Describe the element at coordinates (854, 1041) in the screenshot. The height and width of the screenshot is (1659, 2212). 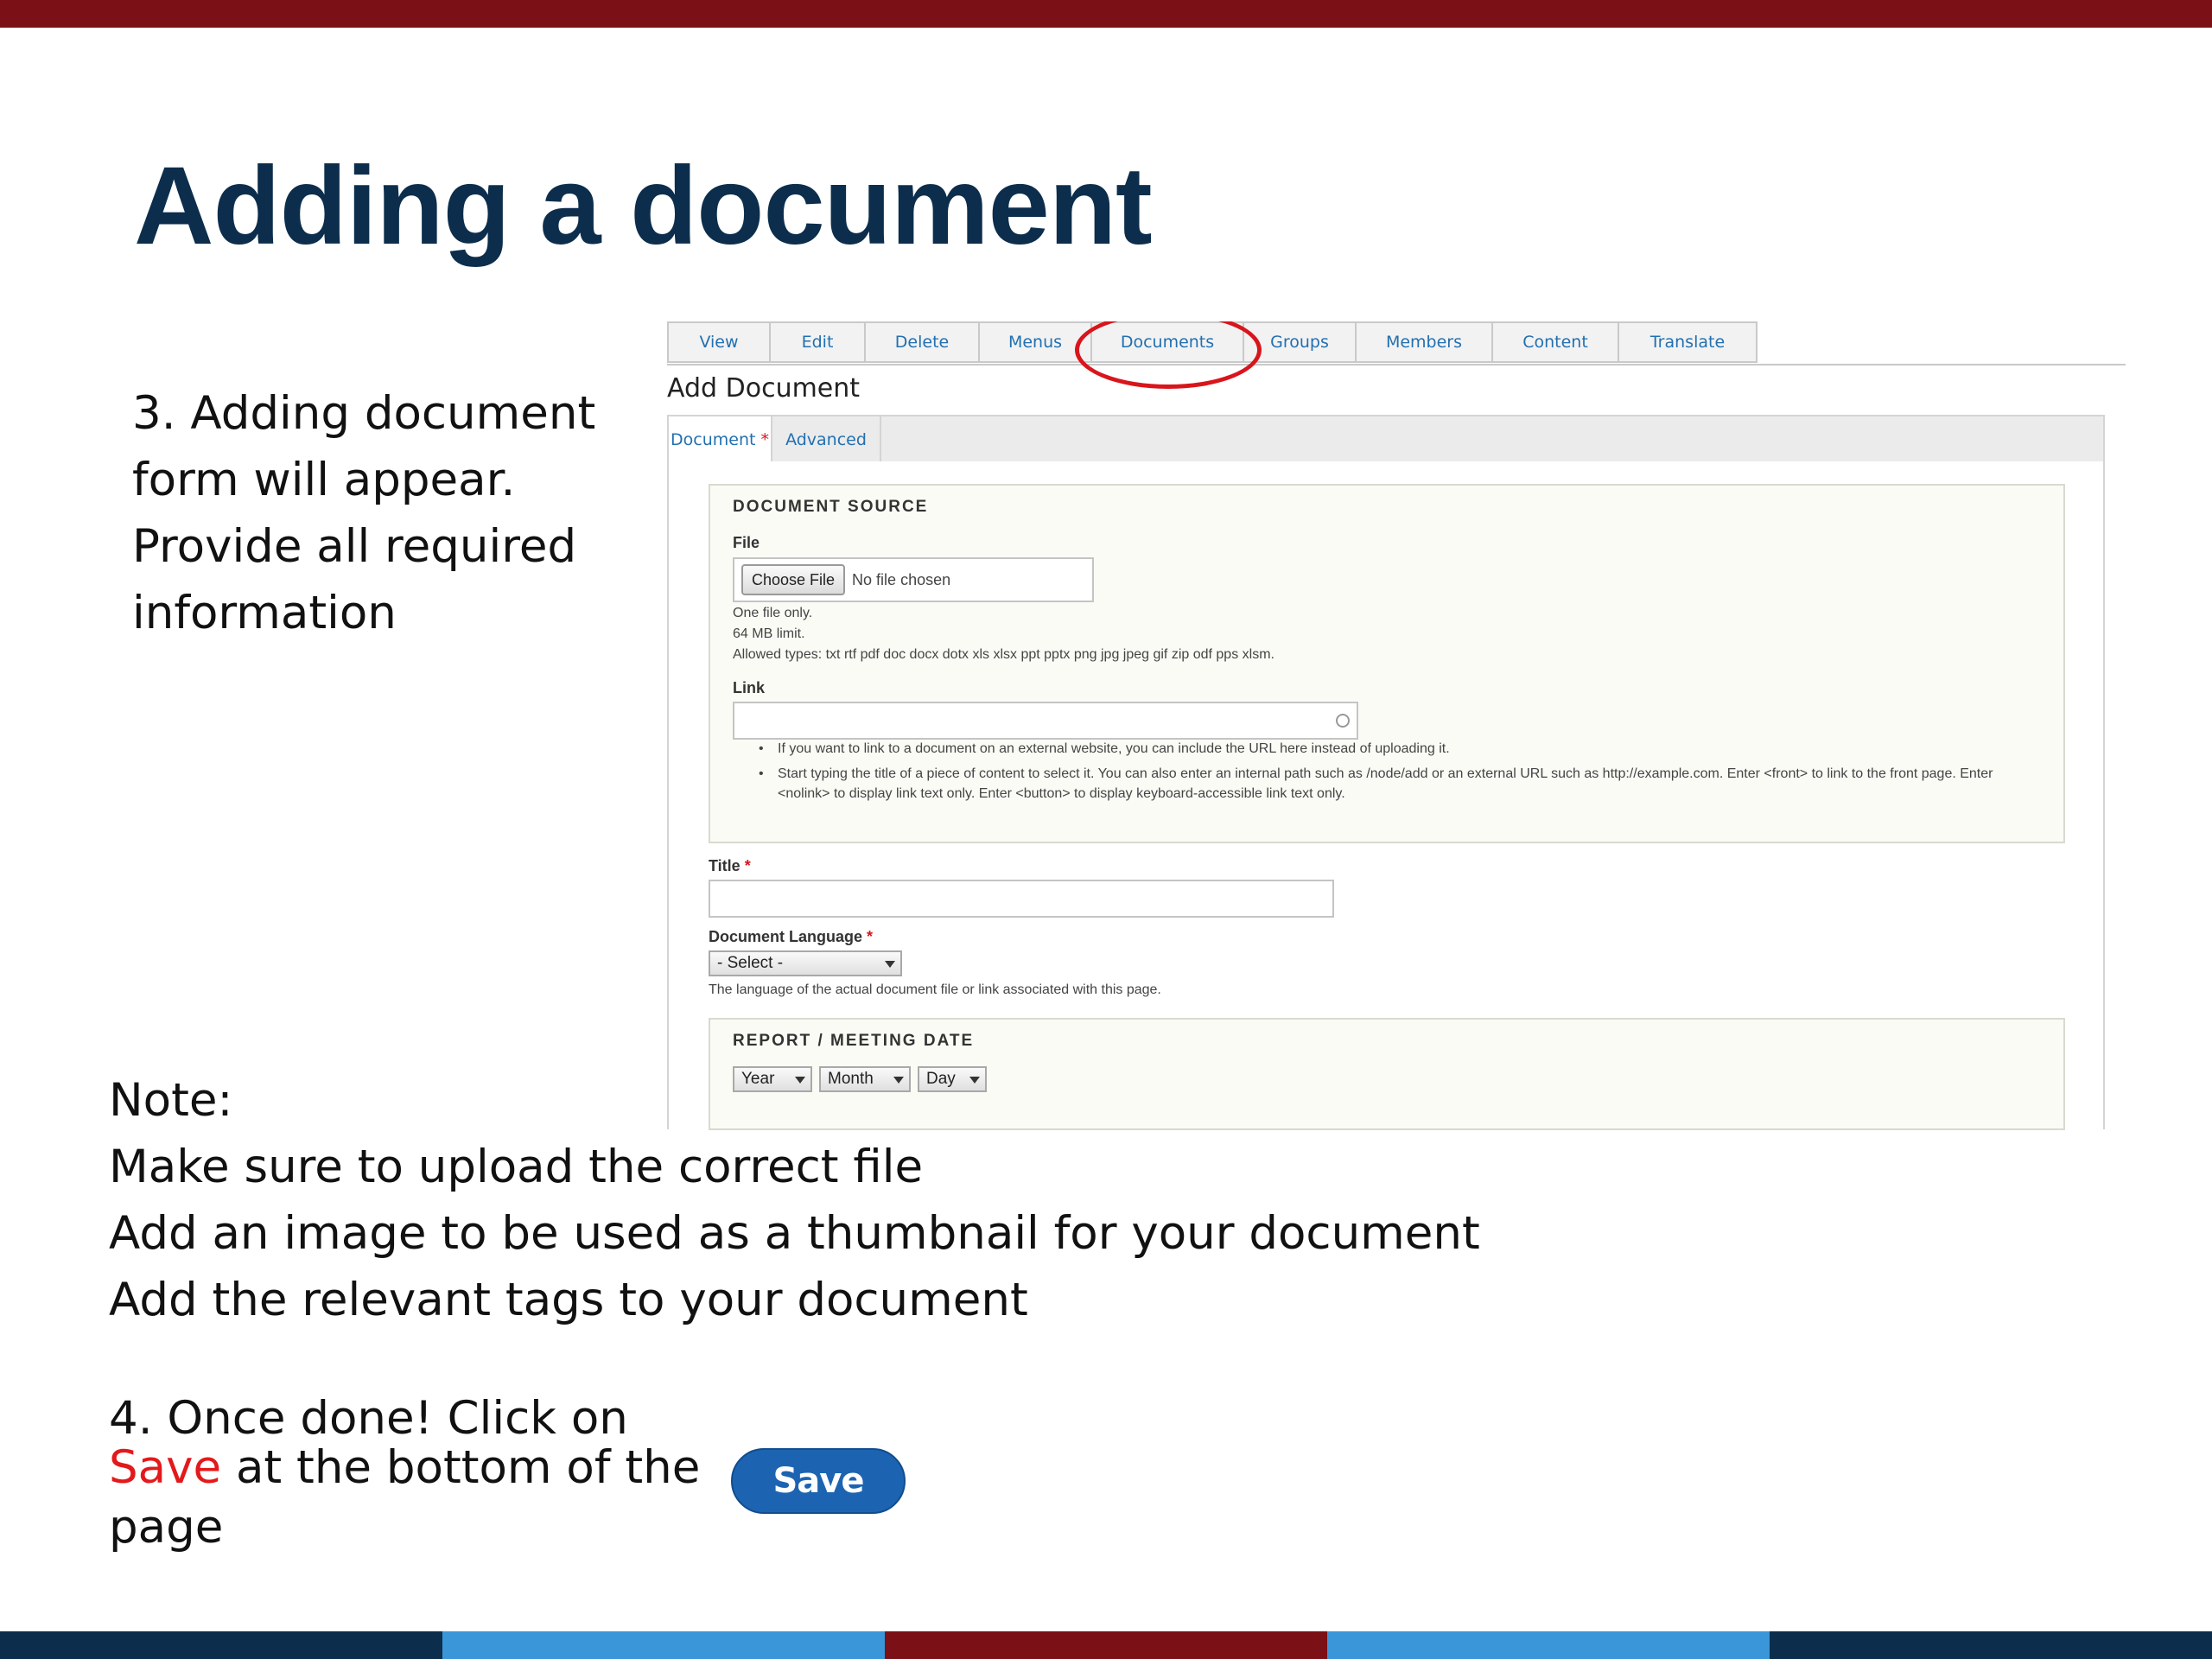
I see `report-meeting-date-legend: REPORT / MEETING DATE` at that location.